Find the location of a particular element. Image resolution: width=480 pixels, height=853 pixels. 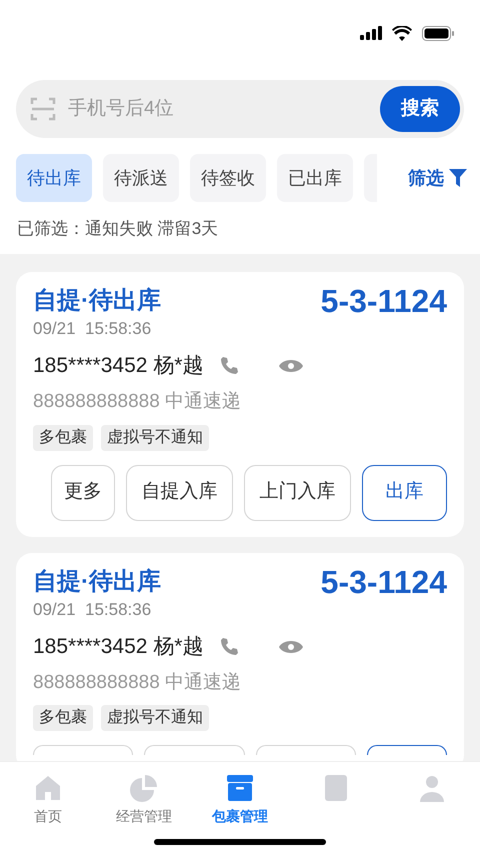

nav-tab: 经营管理 is located at coordinates (144, 816).